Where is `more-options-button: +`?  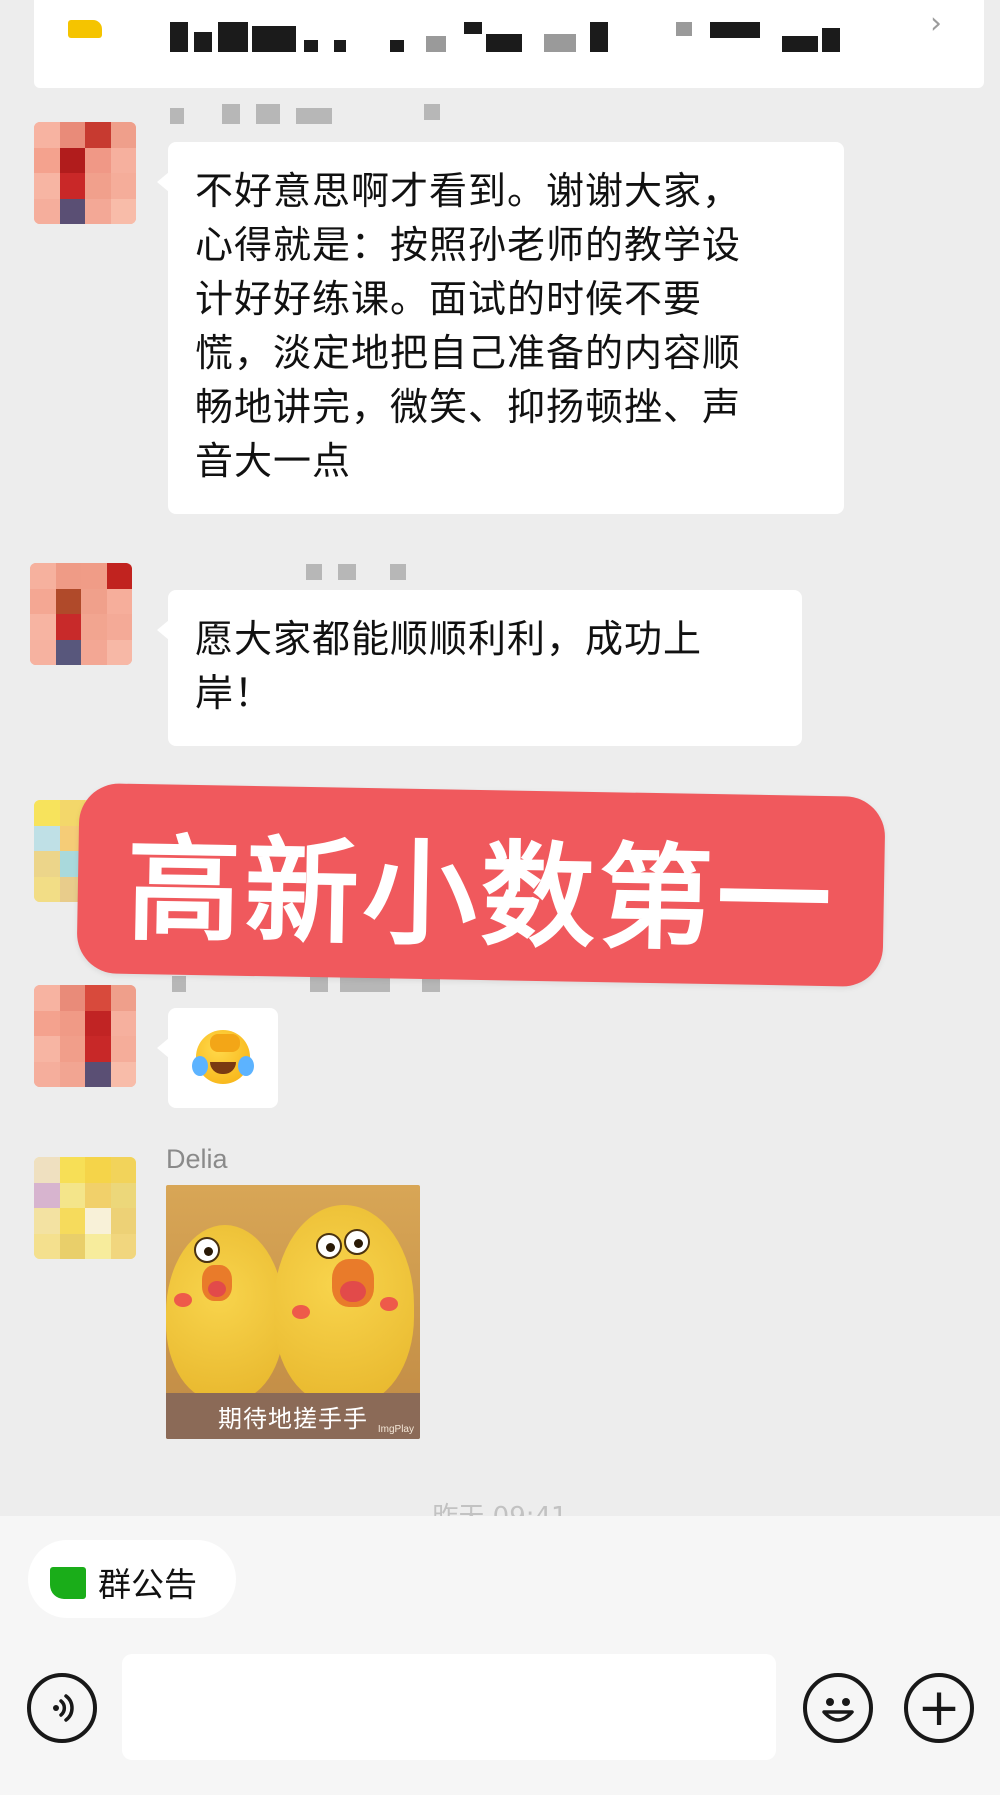
more-options-button: + is located at coordinates (939, 1708).